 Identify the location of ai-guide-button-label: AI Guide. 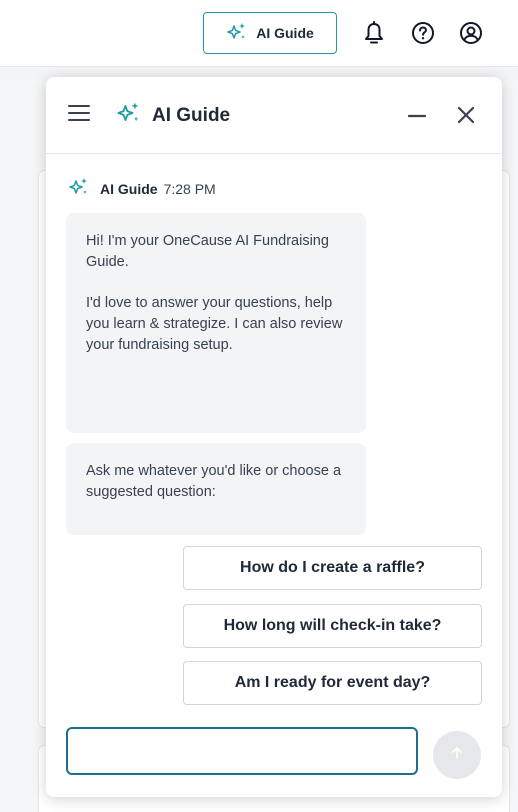
(285, 33).